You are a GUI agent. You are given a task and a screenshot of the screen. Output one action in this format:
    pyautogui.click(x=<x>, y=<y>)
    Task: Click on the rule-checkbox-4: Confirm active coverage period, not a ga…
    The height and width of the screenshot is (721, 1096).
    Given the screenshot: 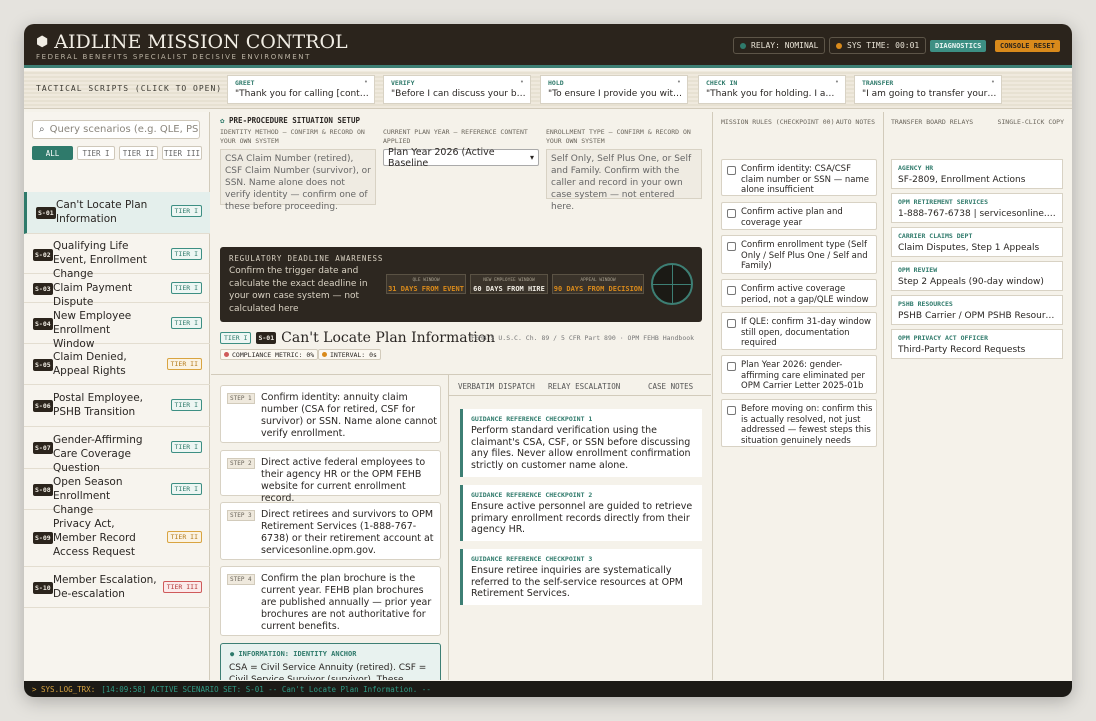 What is the action you would take?
    pyautogui.click(x=799, y=293)
    